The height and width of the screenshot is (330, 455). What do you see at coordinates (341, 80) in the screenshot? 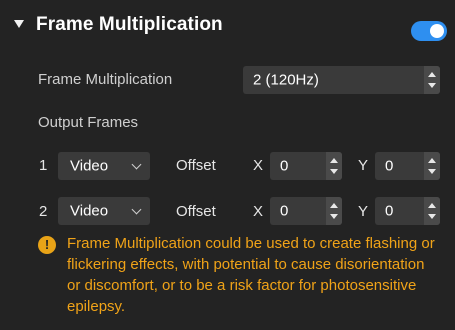
I see `frame-multiplication-select: 2 (120Hz)` at bounding box center [341, 80].